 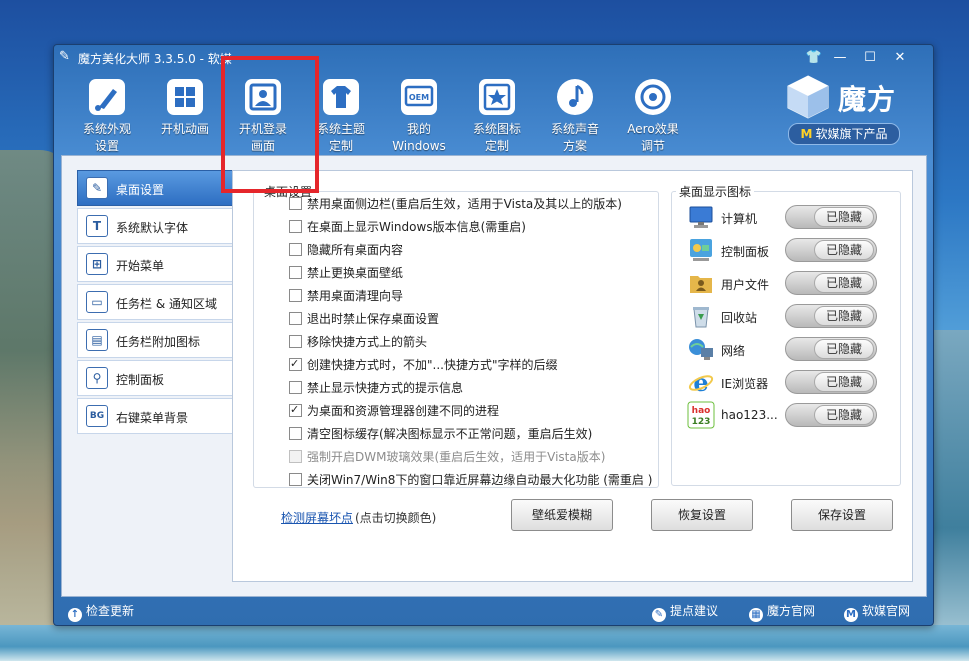 I want to click on option-hide-tooltip: 禁止显示快捷方式的提示信息, so click(x=376, y=388).